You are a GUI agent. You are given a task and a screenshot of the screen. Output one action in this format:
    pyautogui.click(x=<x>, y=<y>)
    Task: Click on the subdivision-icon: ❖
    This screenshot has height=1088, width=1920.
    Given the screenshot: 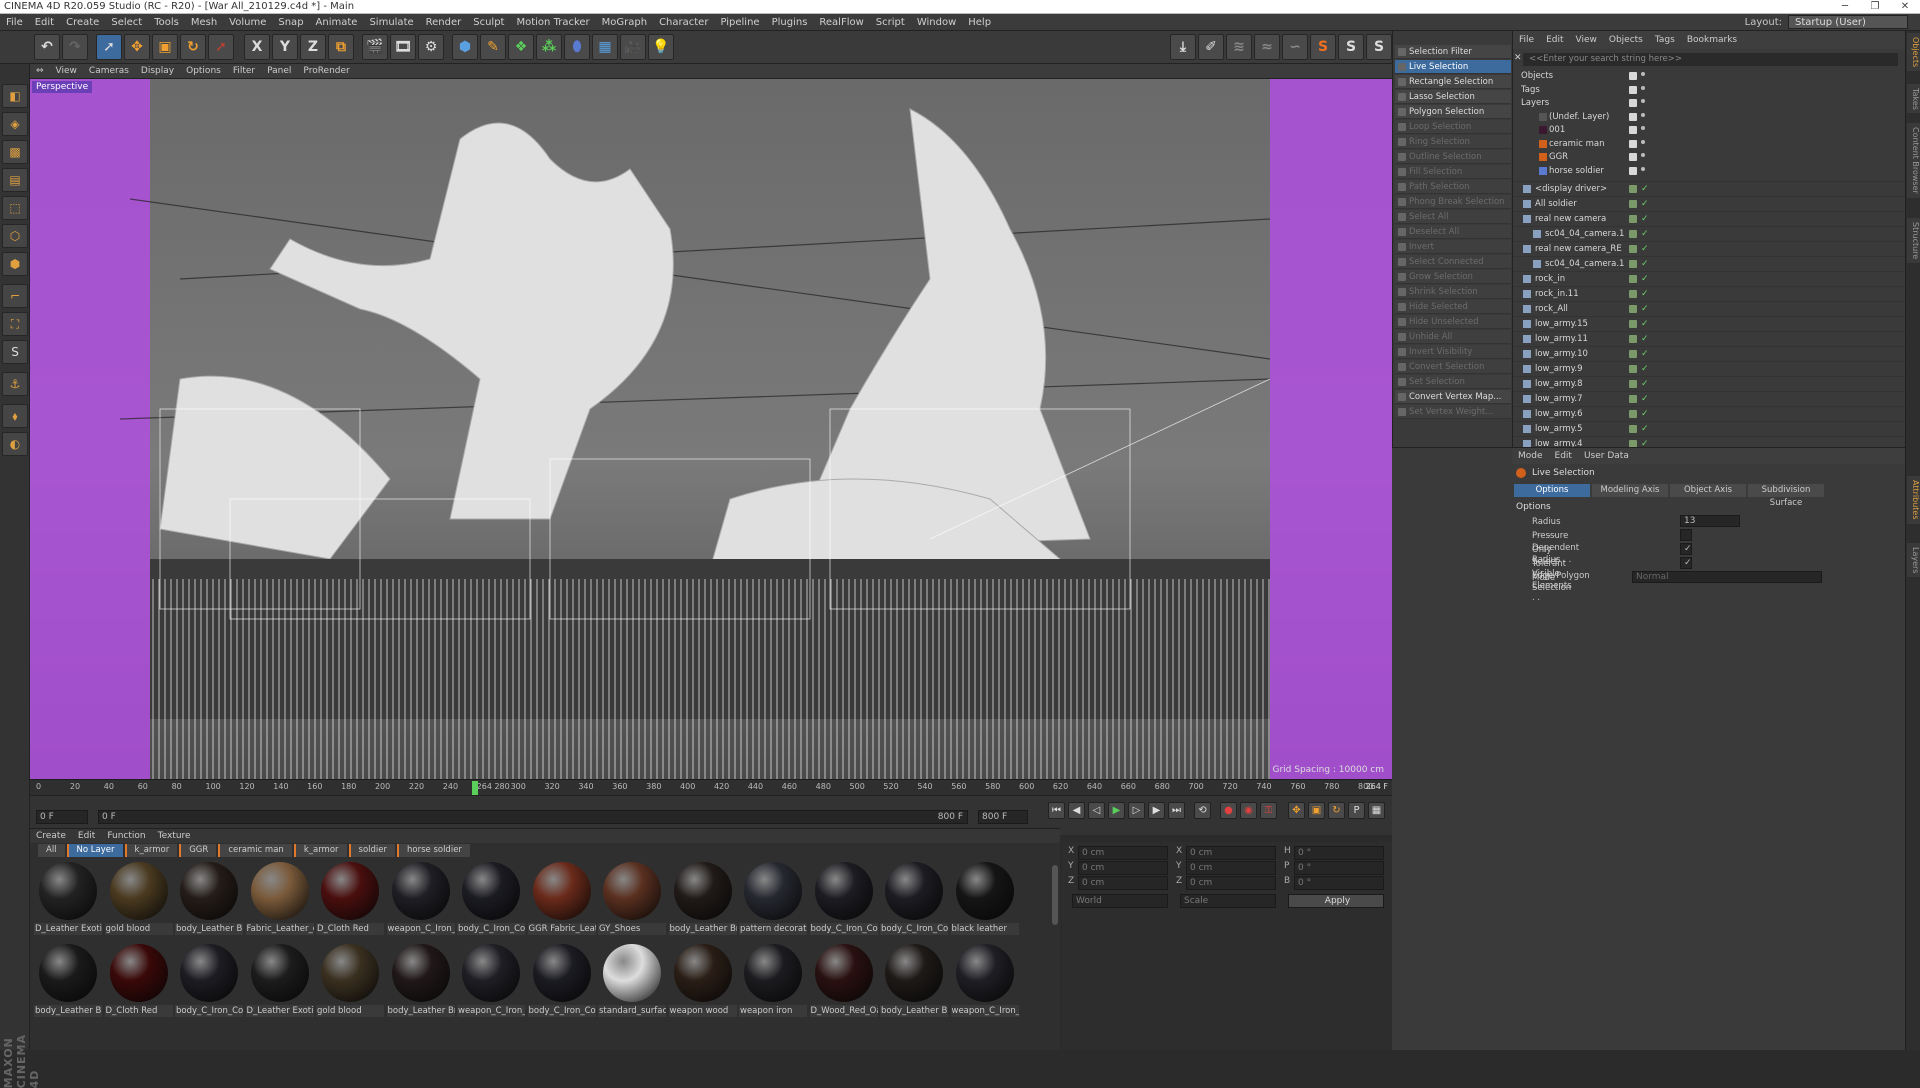 What is the action you would take?
    pyautogui.click(x=521, y=47)
    